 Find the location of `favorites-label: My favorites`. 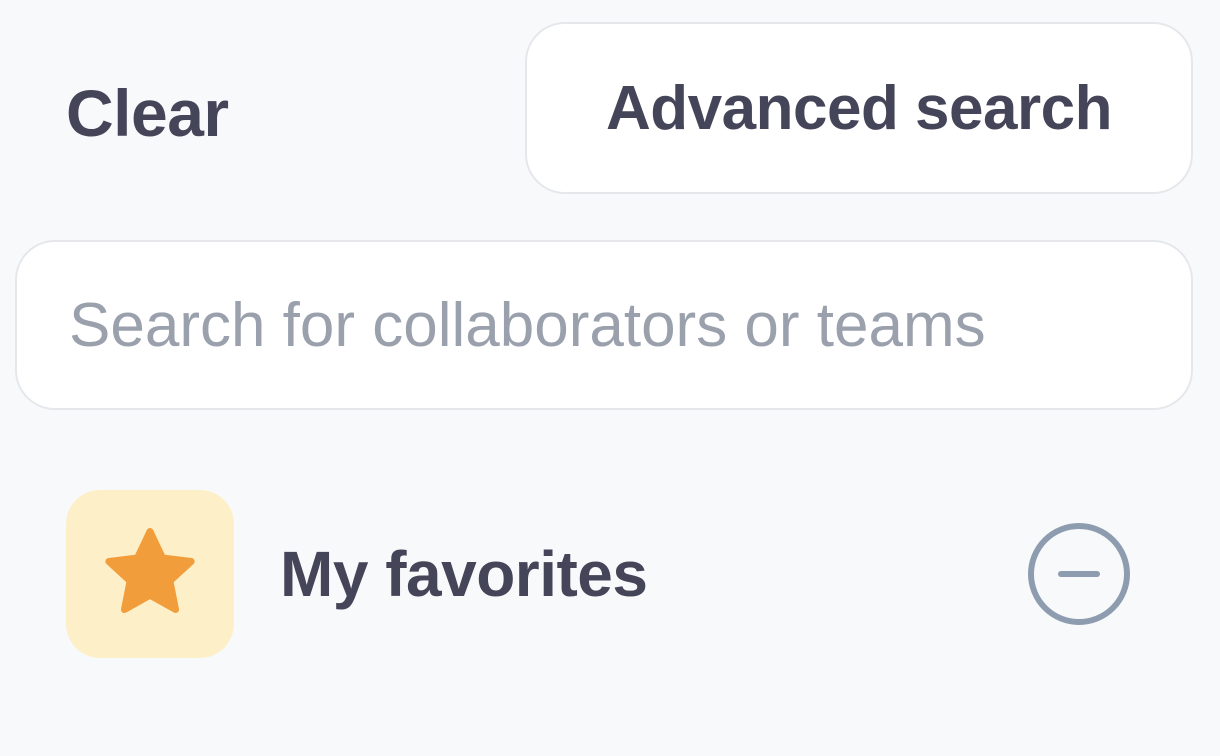

favorites-label: My favorites is located at coordinates (464, 574).